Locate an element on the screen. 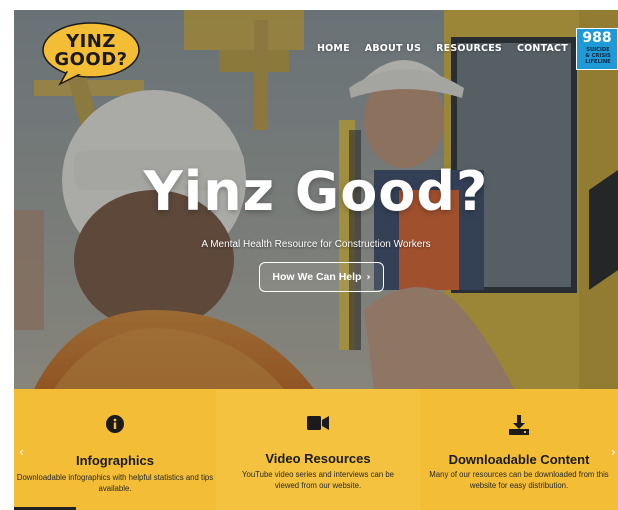 The width and height of the screenshot is (618, 510). nav-home: HOME is located at coordinates (333, 48).